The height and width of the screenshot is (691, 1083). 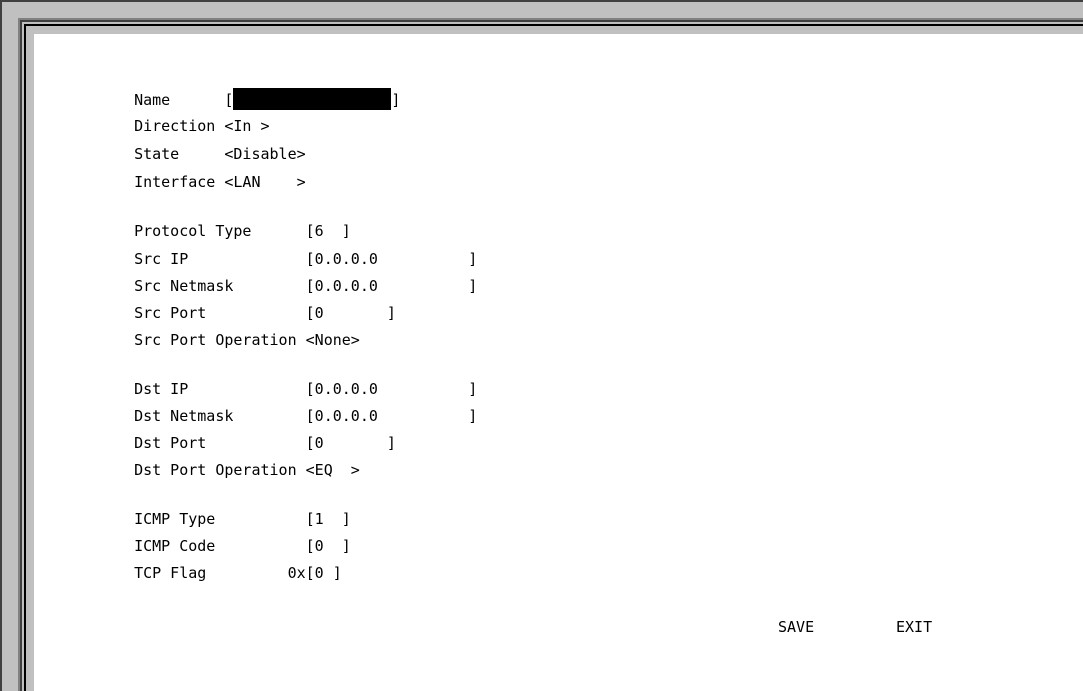 I want to click on src-port-operation-label: Src Port Operation, so click(x=215, y=340).